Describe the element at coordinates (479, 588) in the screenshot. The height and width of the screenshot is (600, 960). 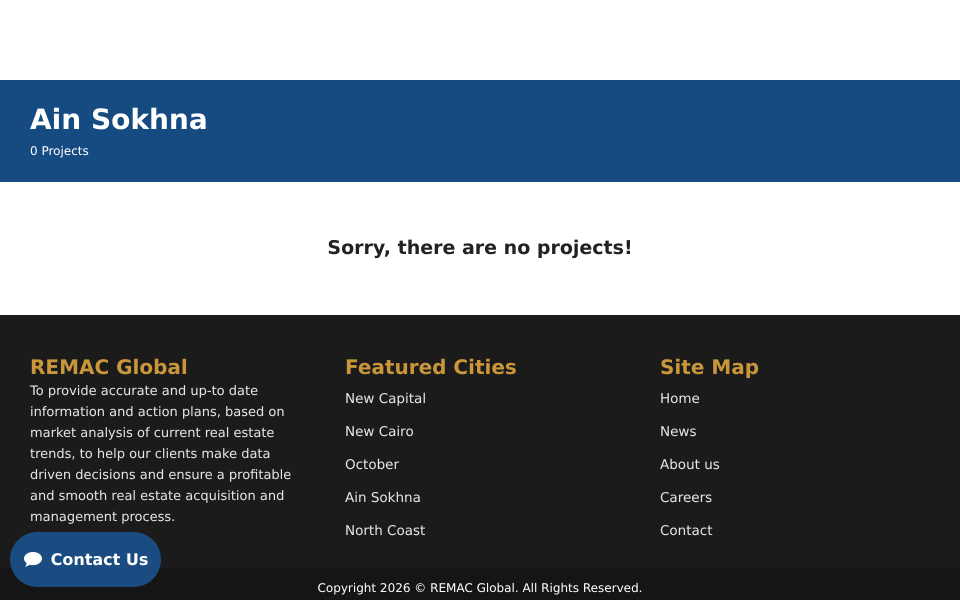
I see `copyright-text: Copyright 2026 © REMAC Global. All Rights Reserved.` at that location.